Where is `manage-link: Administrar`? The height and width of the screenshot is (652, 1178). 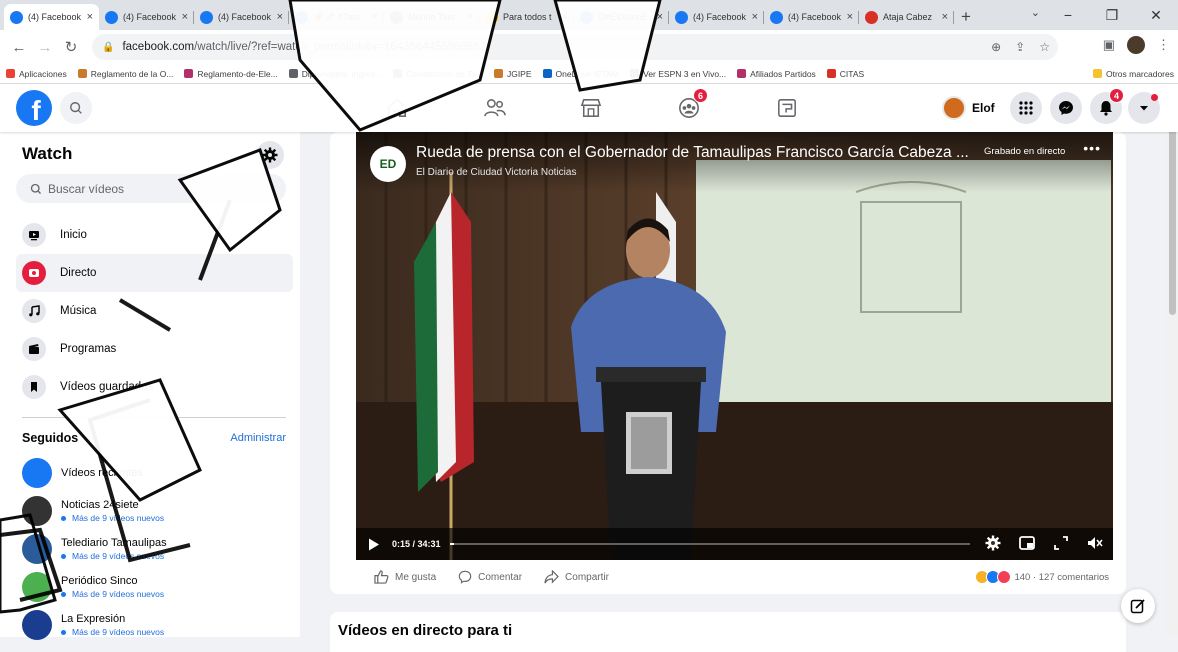
manage-link: Administrar is located at coordinates (258, 438).